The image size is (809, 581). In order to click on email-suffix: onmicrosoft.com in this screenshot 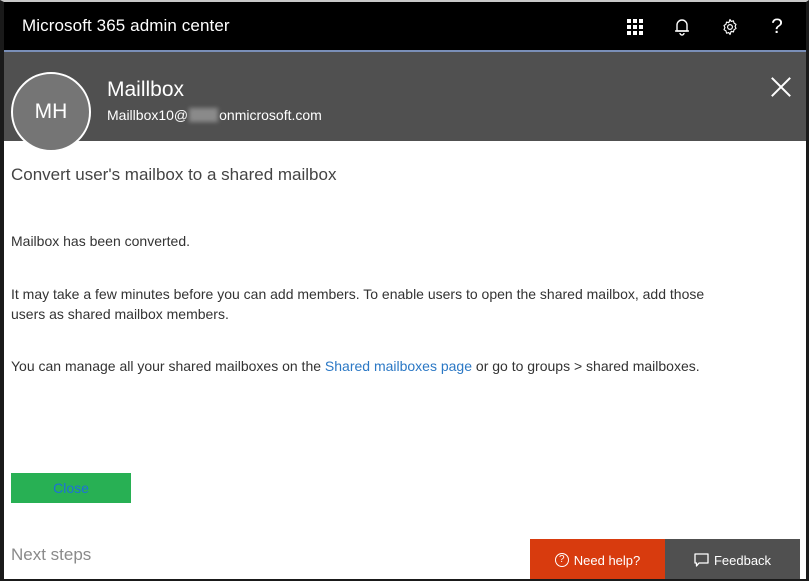, I will do `click(270, 115)`.